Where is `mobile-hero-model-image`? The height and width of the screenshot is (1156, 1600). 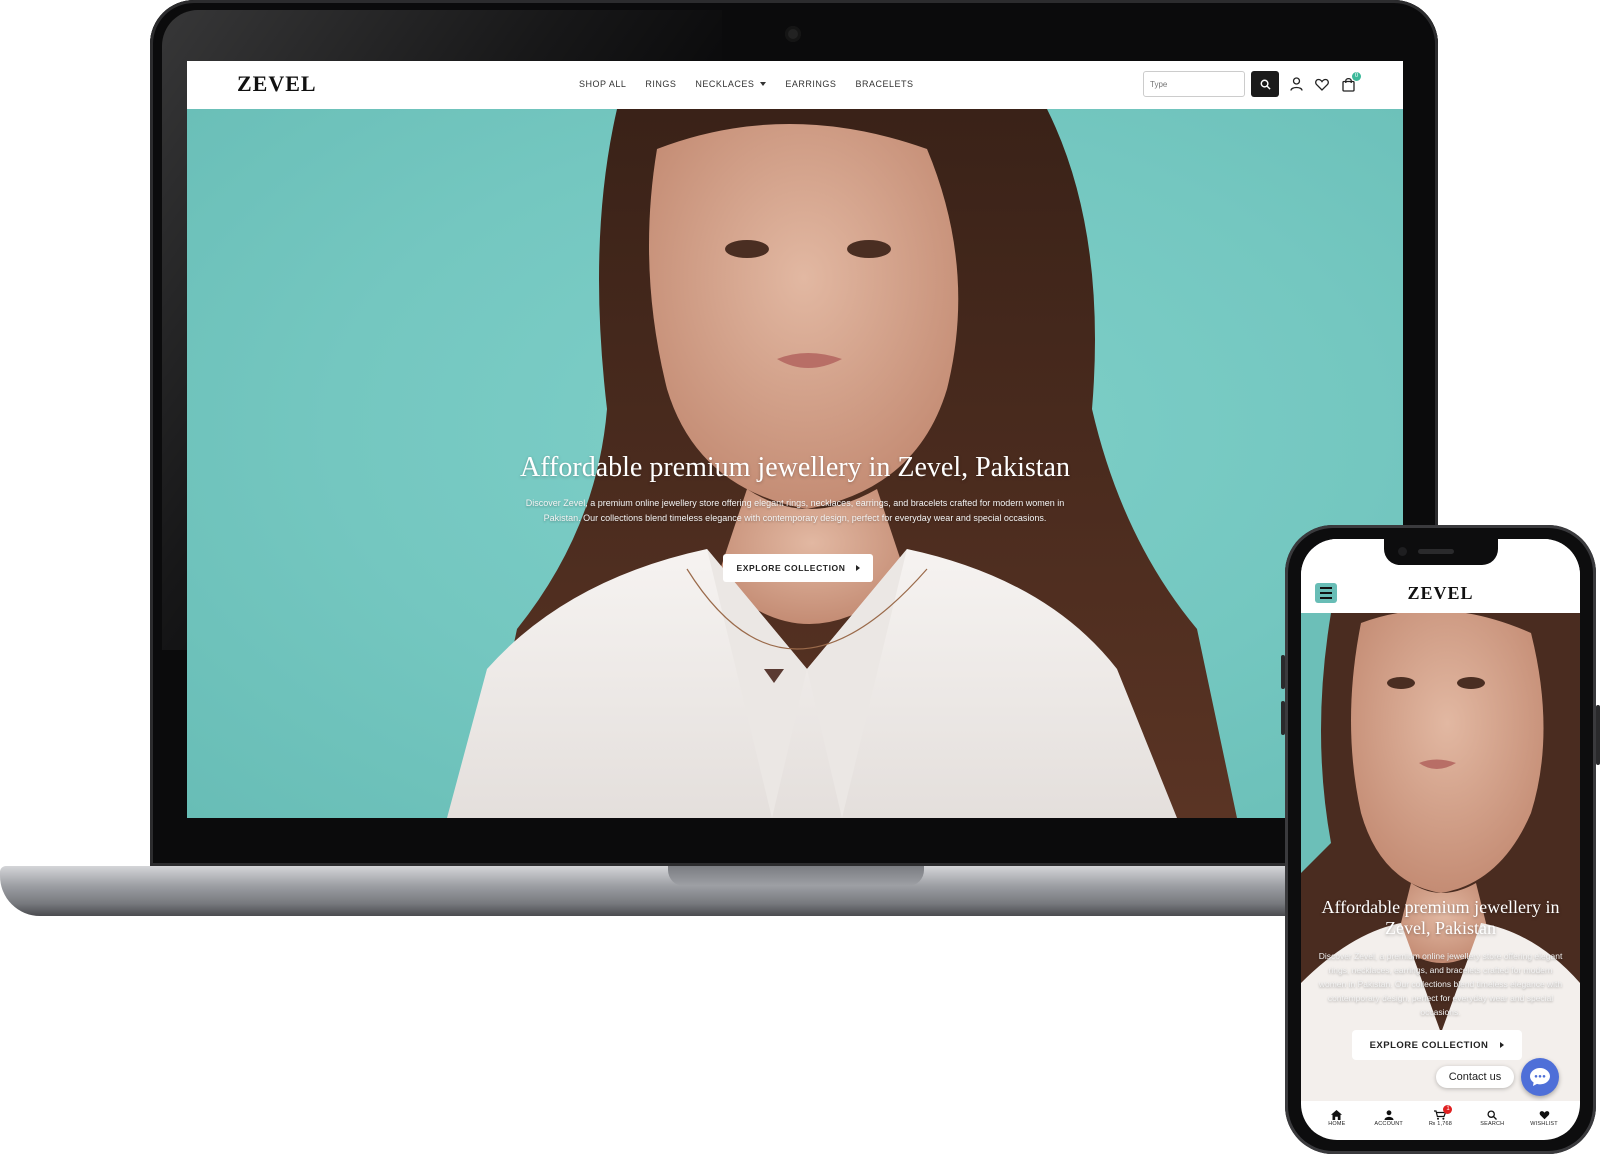 mobile-hero-model-image is located at coordinates (1440, 857).